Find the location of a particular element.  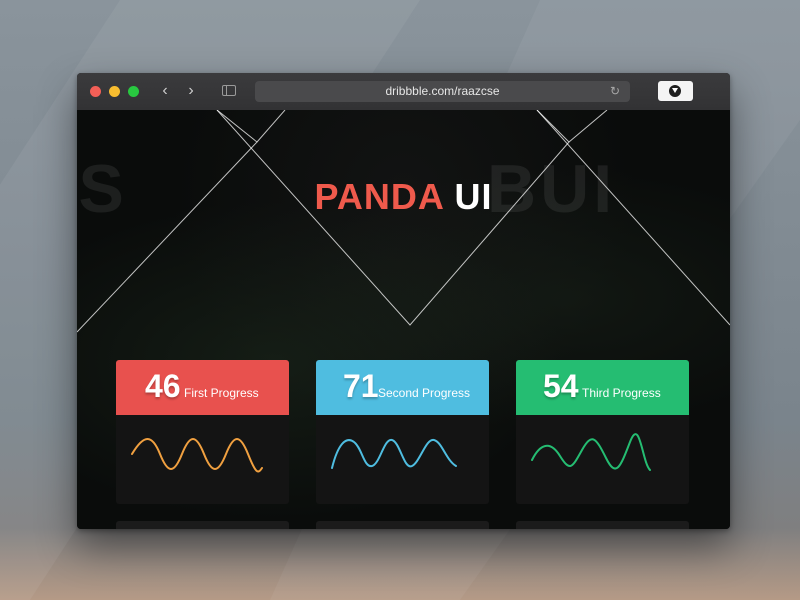

address-bar: dribbble.com/raazcse ↻ is located at coordinates (442, 91).